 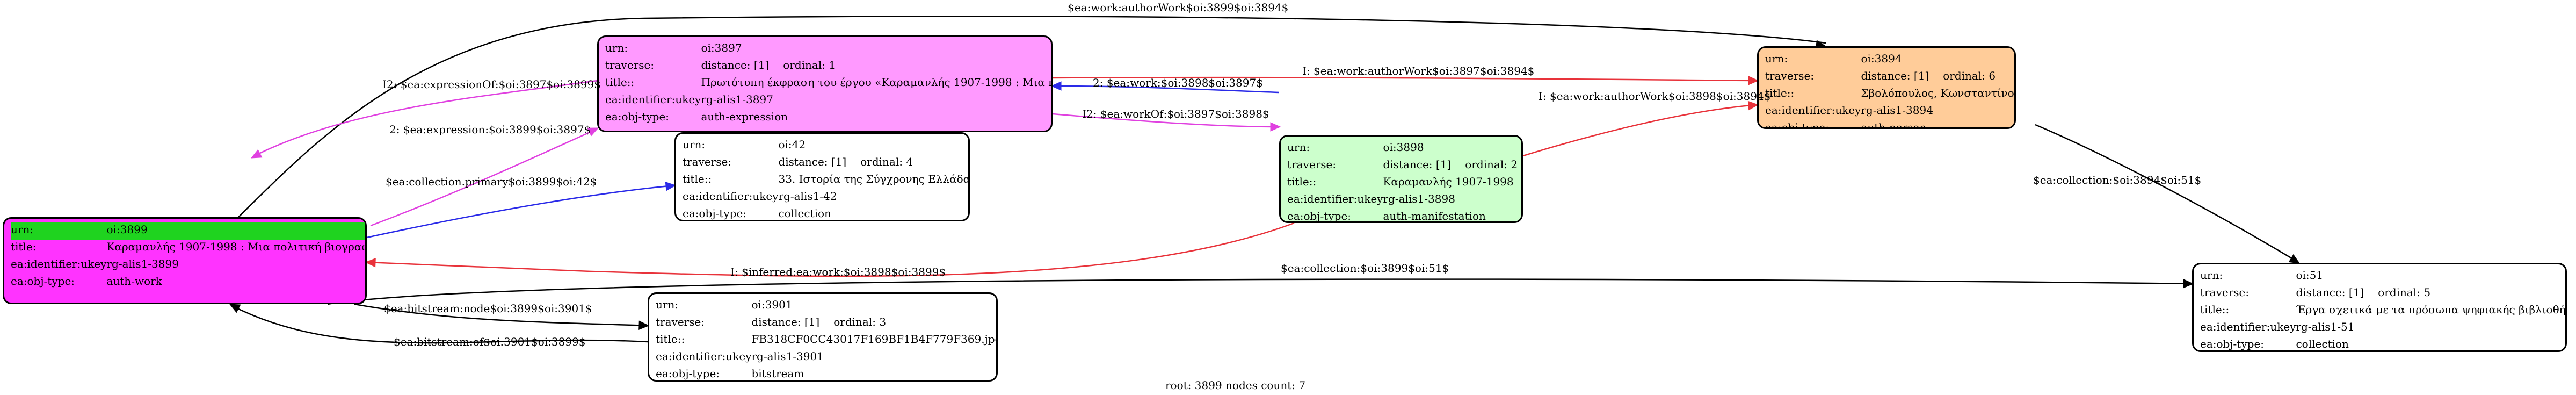 I want to click on node-row-title: title:: Καραμανλής 1907-1998, so click(x=1402, y=183).